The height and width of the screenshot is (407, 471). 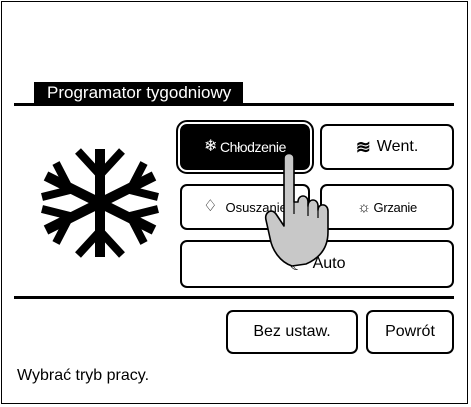 I want to click on page-title: Programator tygodniowy, so click(x=139, y=93).